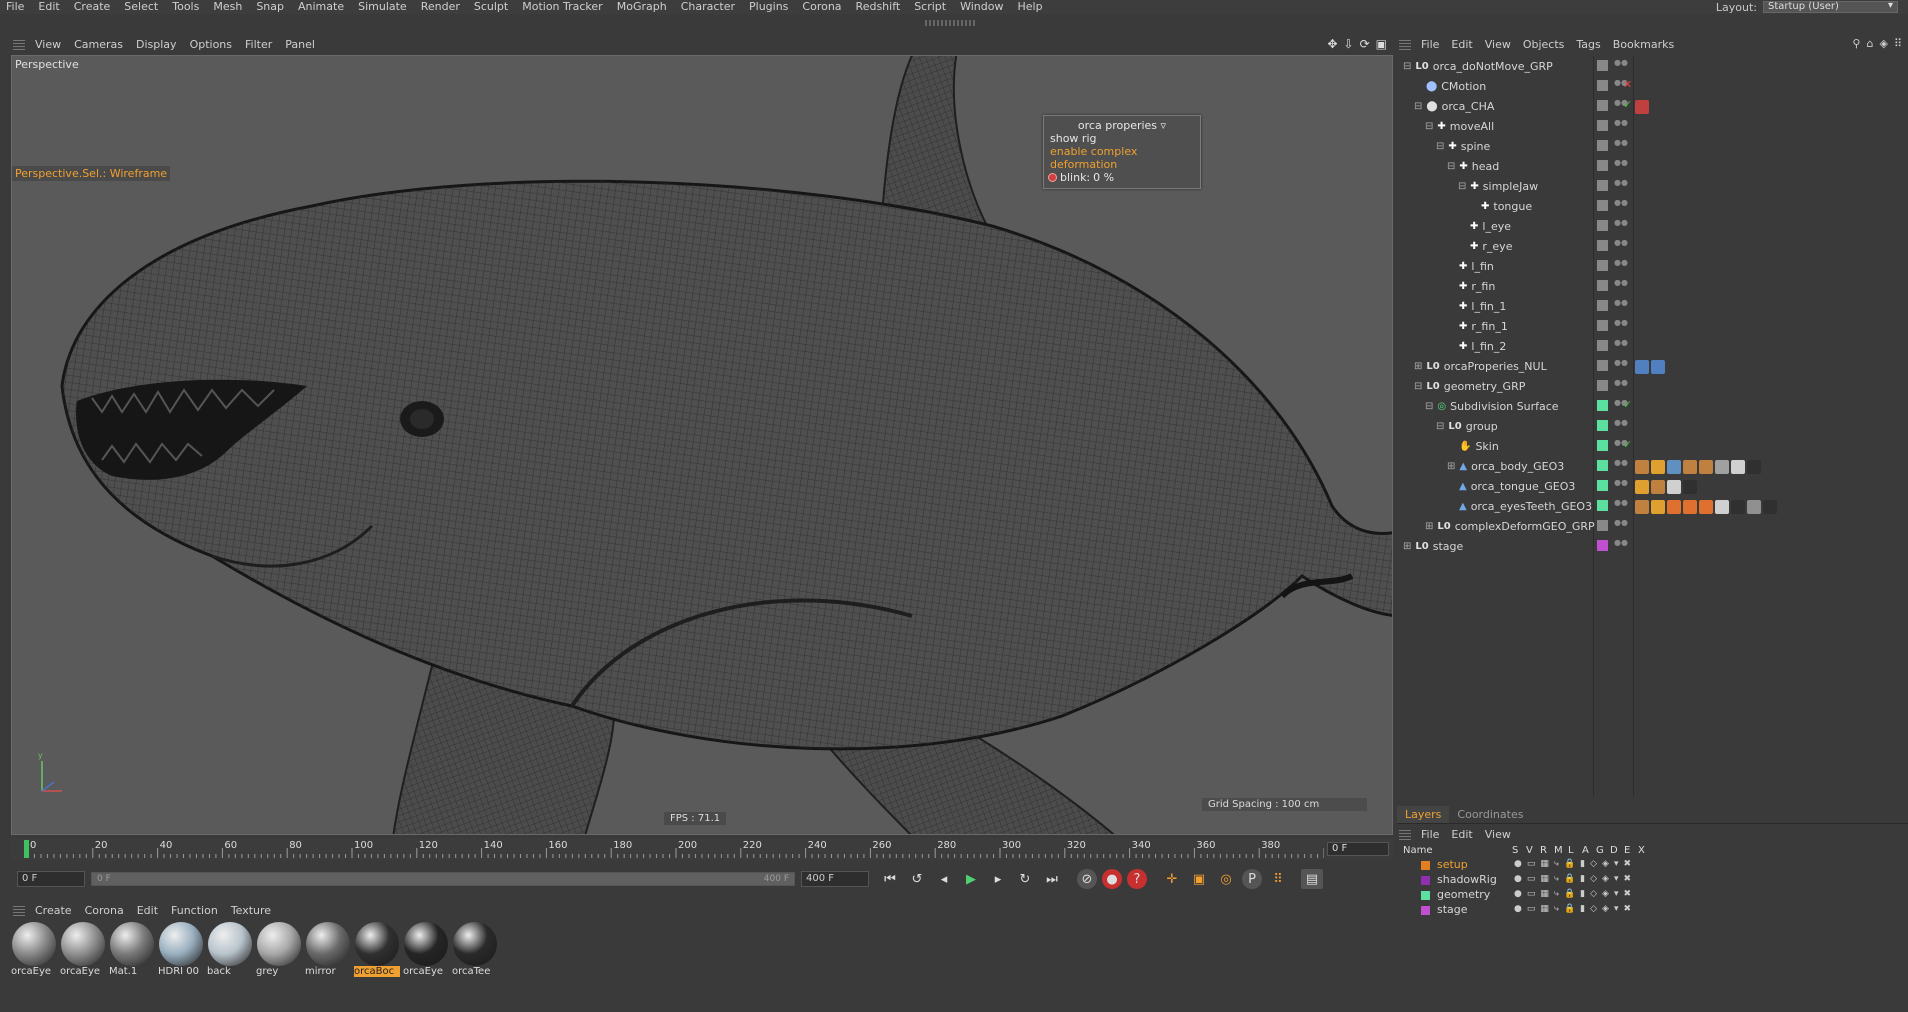 The image size is (1908, 1012). What do you see at coordinates (1546, 44) in the screenshot?
I see `om-menu-objects: Objects` at bounding box center [1546, 44].